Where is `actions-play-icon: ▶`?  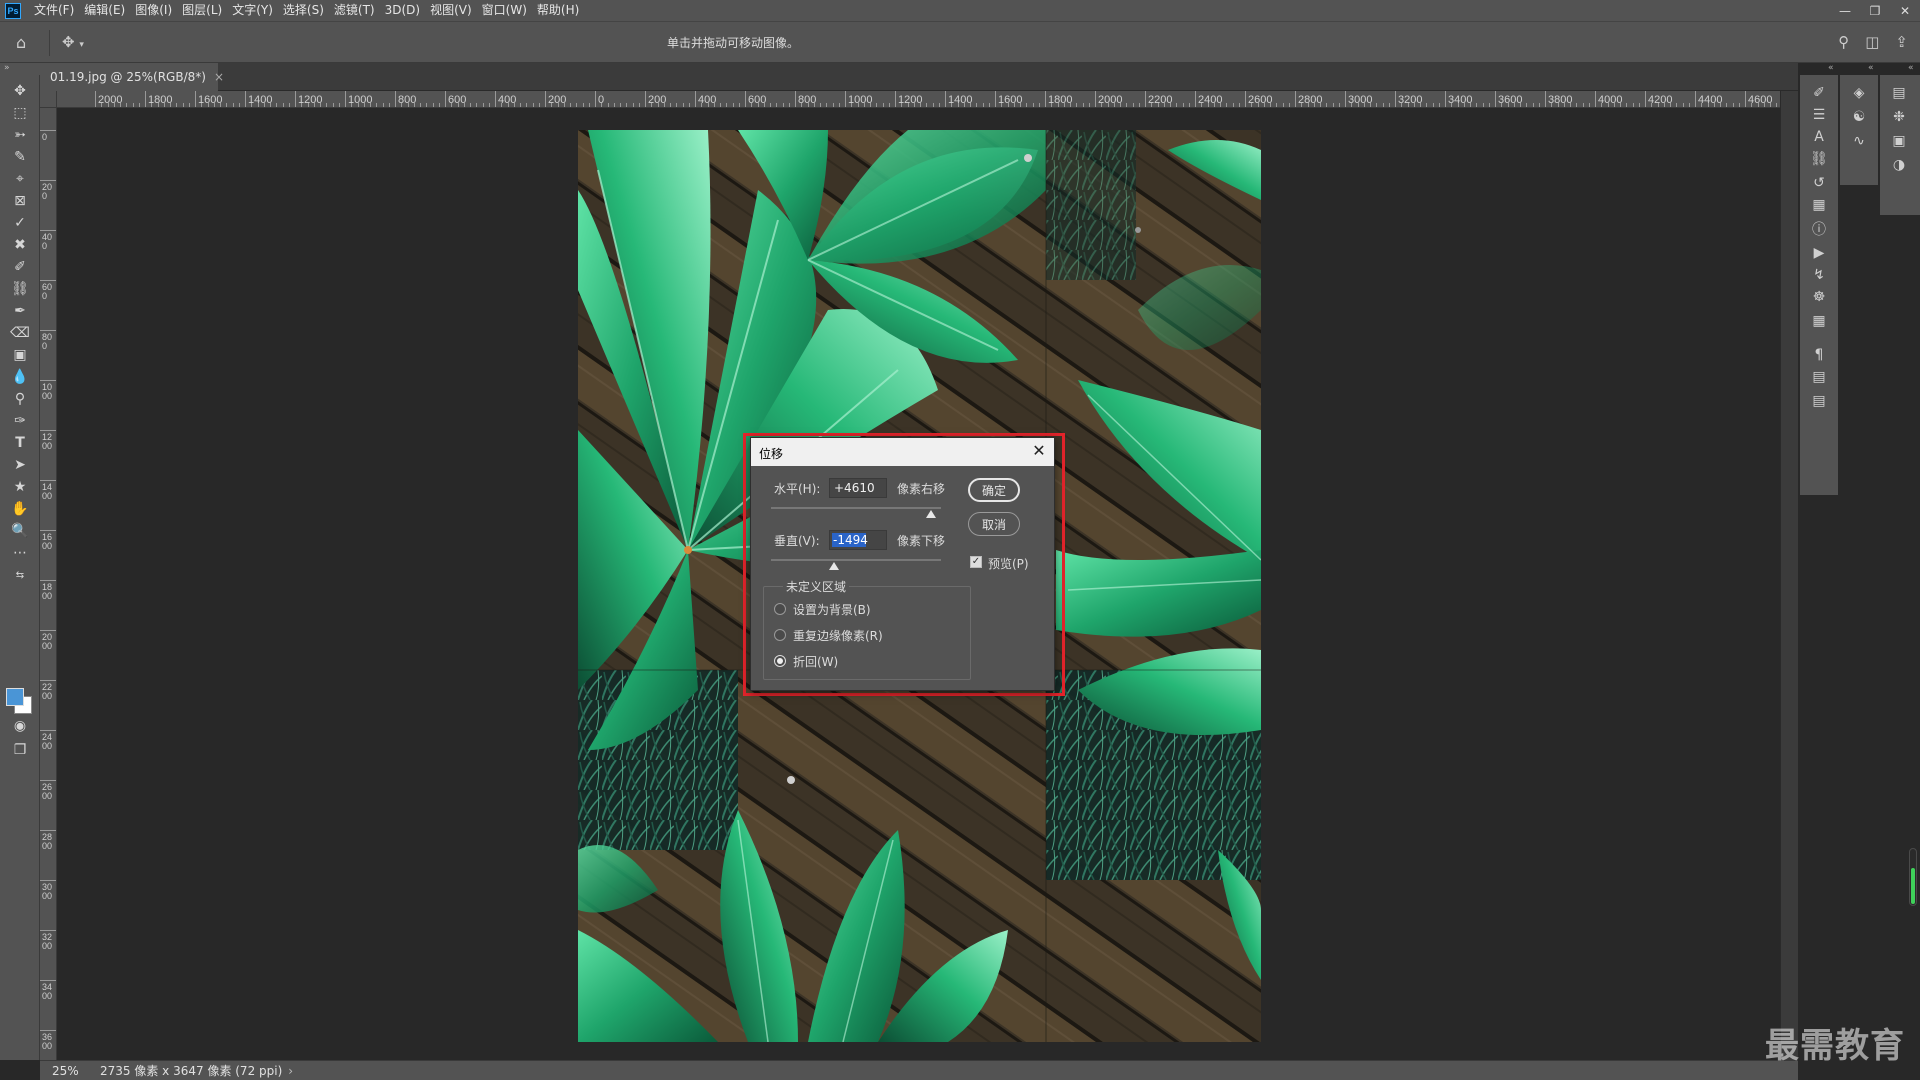 actions-play-icon: ▶ is located at coordinates (1819, 253).